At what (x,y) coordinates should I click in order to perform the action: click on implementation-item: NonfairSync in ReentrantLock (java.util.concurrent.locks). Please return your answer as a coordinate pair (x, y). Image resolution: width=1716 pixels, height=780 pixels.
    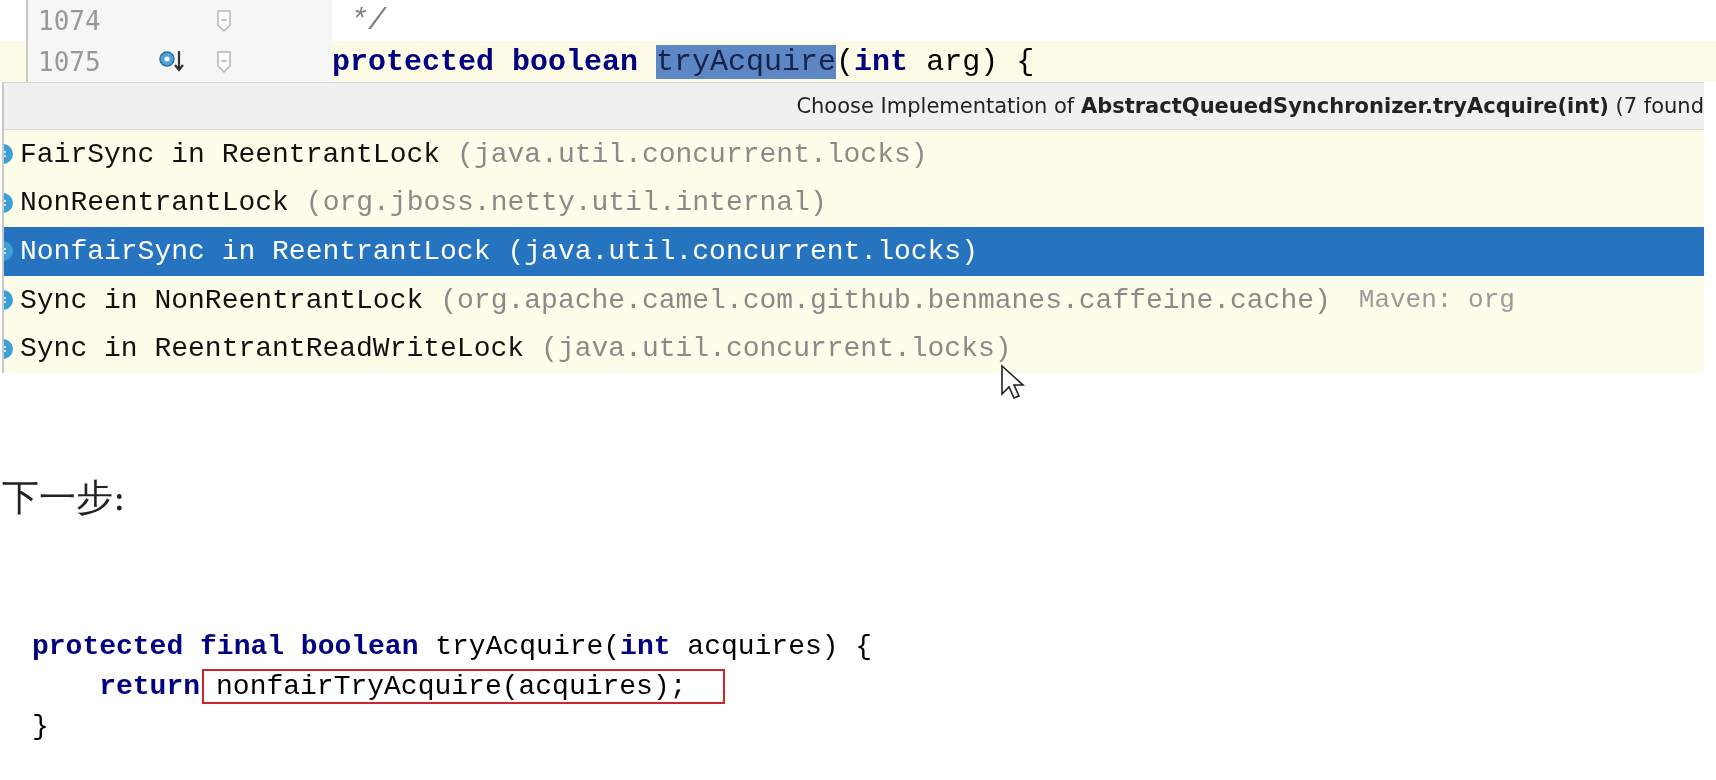
    Looking at the image, I should click on (854, 251).